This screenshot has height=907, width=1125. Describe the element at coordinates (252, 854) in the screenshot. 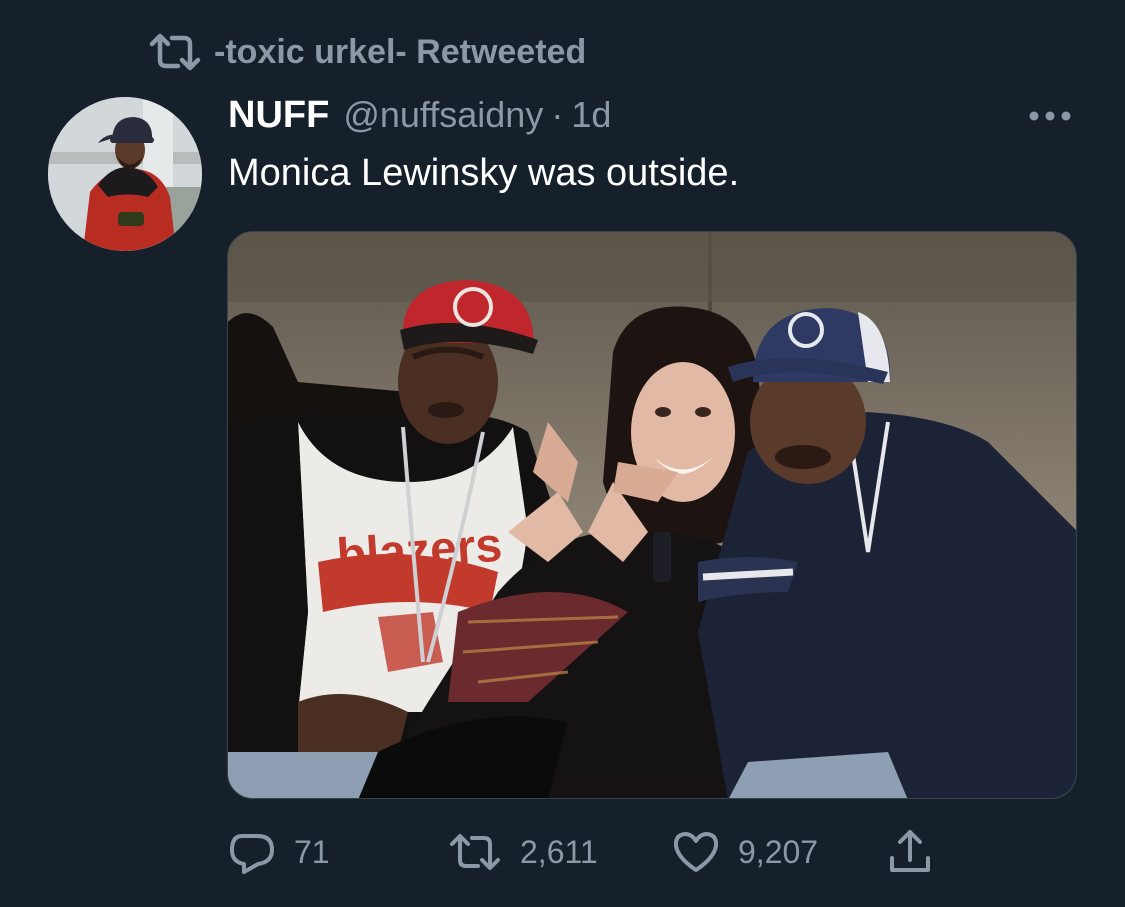

I see `reply-icon` at that location.